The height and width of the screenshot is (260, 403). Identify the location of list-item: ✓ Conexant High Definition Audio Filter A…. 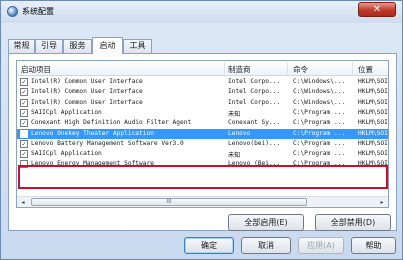
(202, 123).